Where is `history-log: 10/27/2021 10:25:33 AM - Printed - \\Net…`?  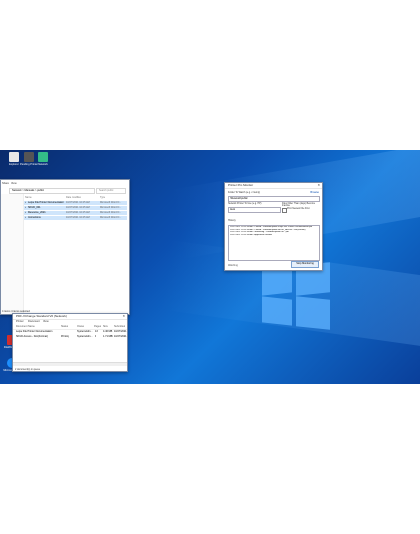 history-log: 10/27/2021 10:25:33 AM - Printed - \\Net… is located at coordinates (274, 243).